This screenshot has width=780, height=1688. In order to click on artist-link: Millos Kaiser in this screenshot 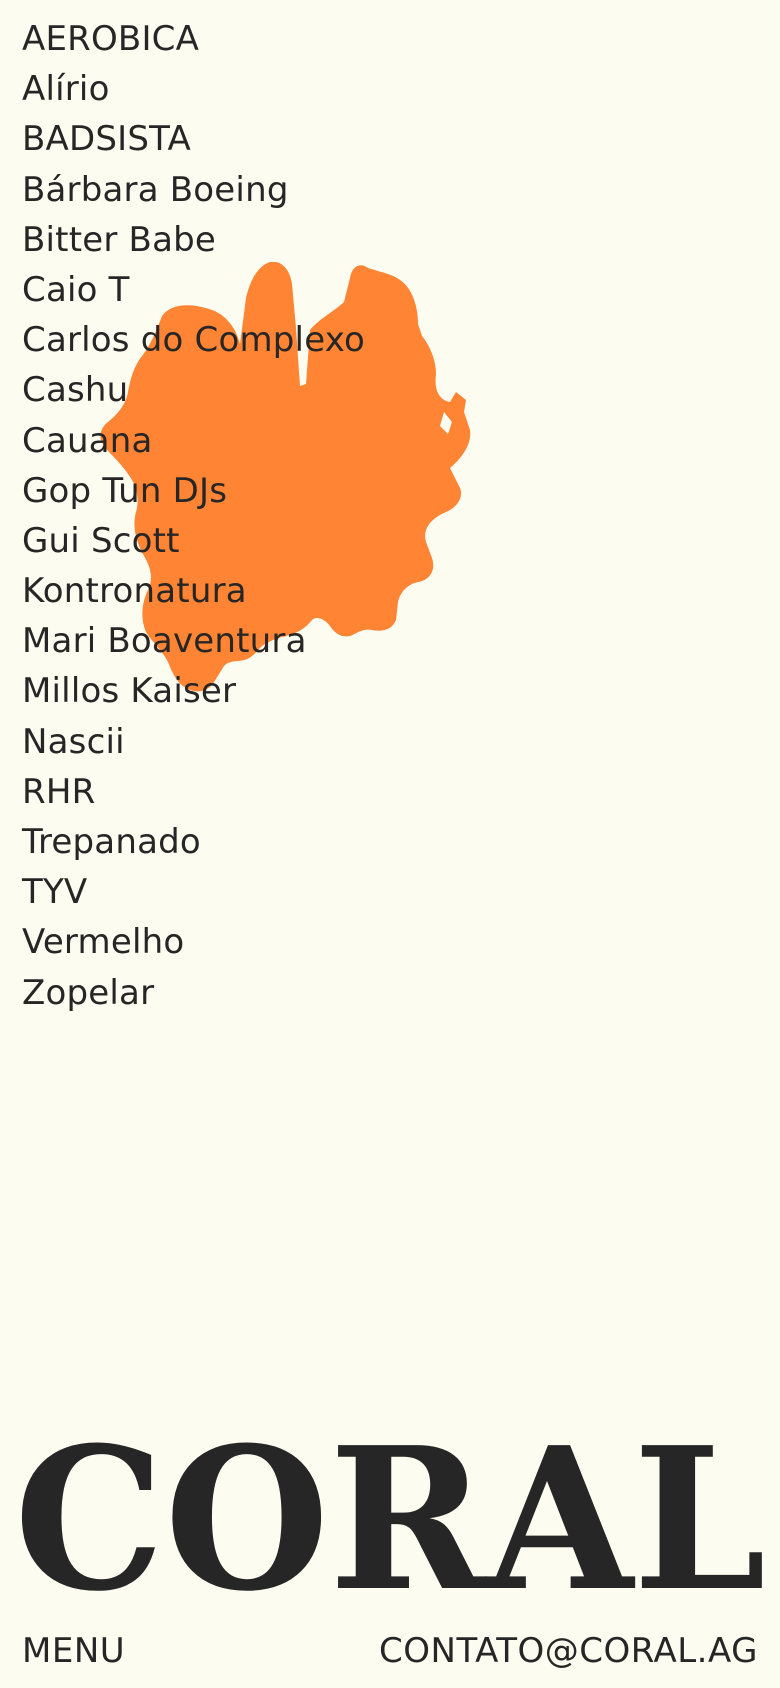, I will do `click(193, 691)`.